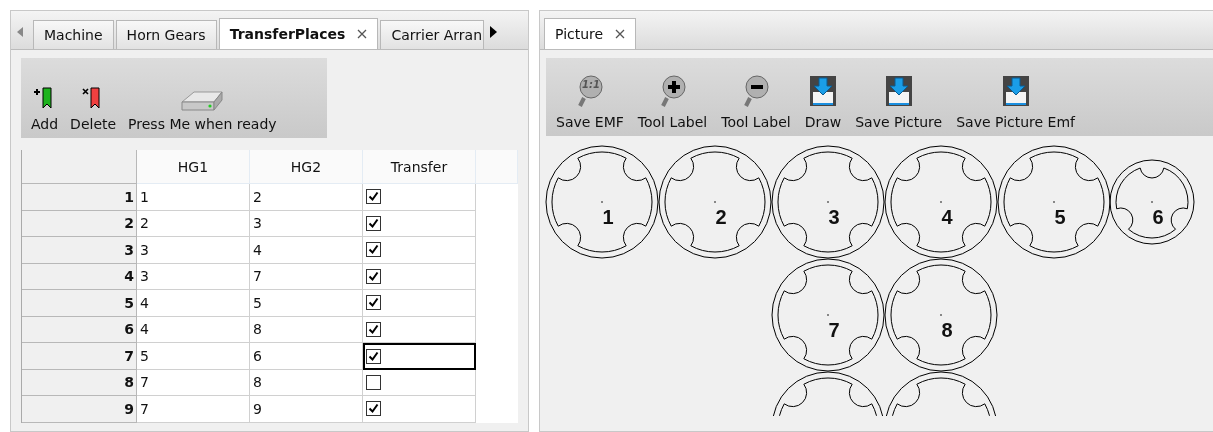  I want to click on row-header: 8, so click(79, 382).